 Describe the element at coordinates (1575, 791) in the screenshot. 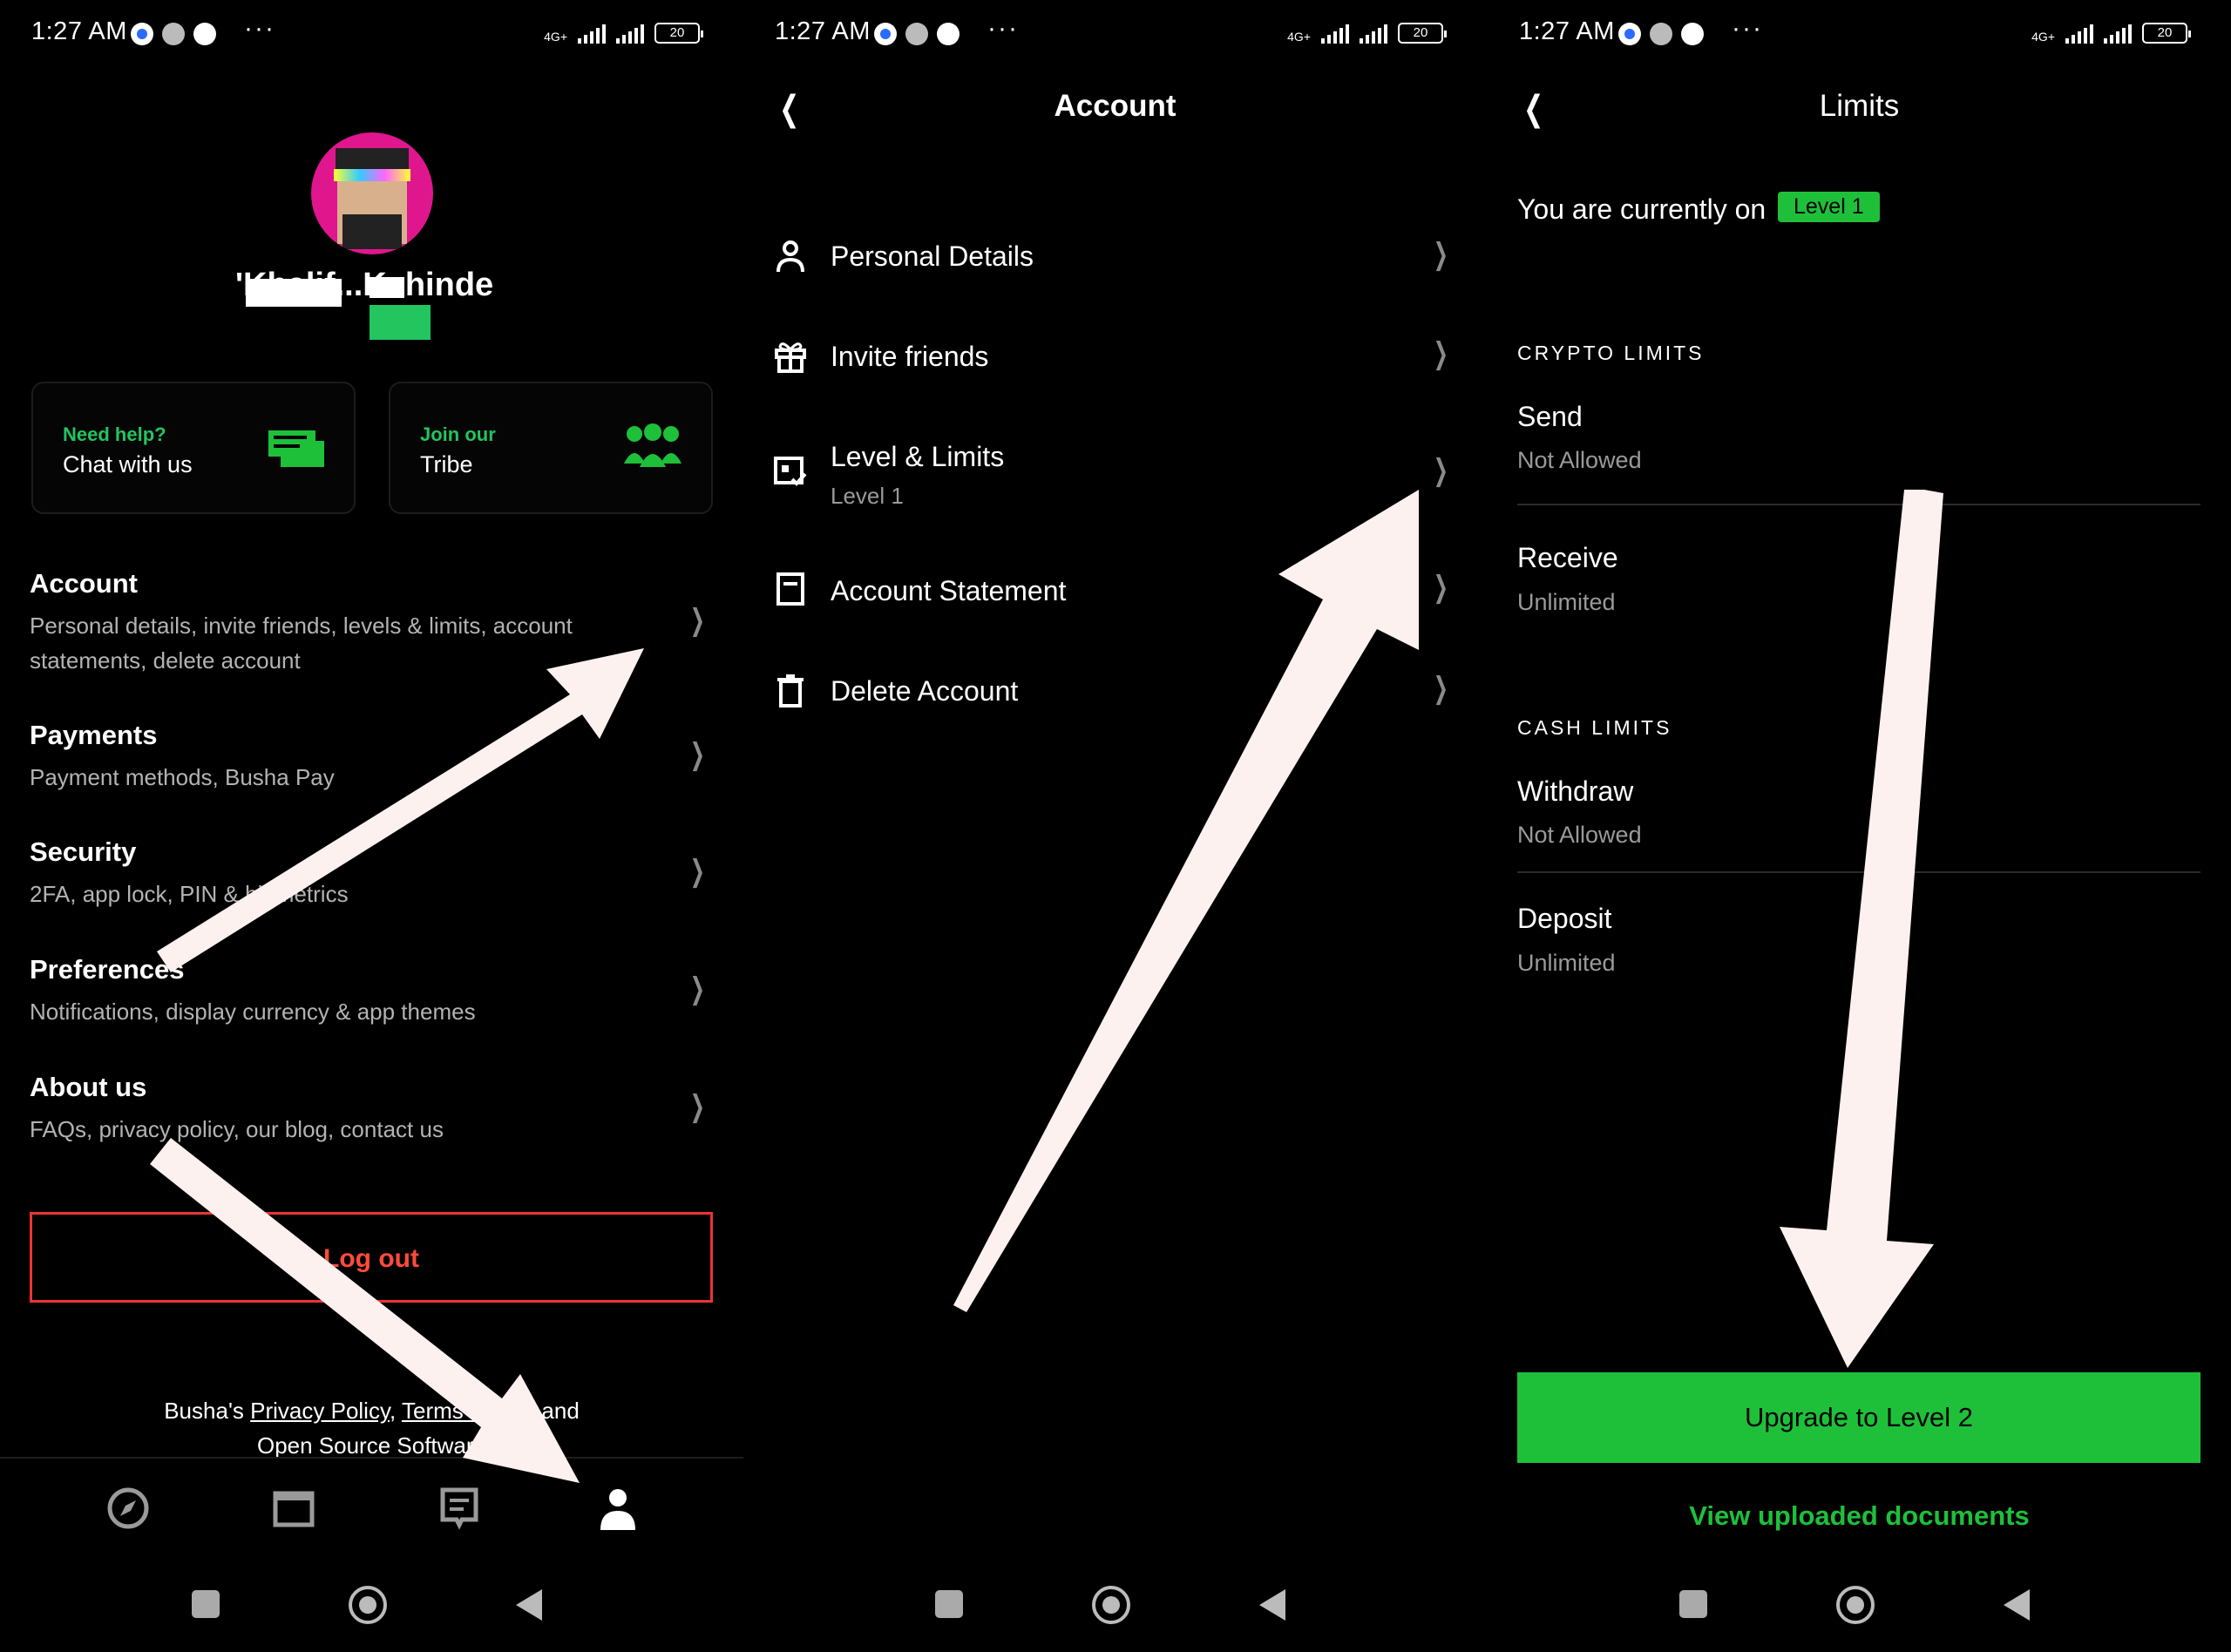

I see `limit-label: Withdraw` at that location.